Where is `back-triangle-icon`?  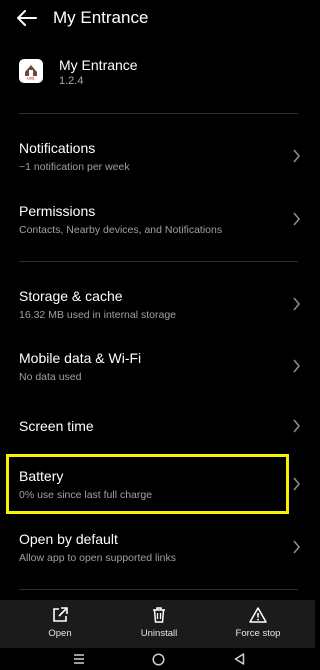 back-triangle-icon is located at coordinates (239, 659).